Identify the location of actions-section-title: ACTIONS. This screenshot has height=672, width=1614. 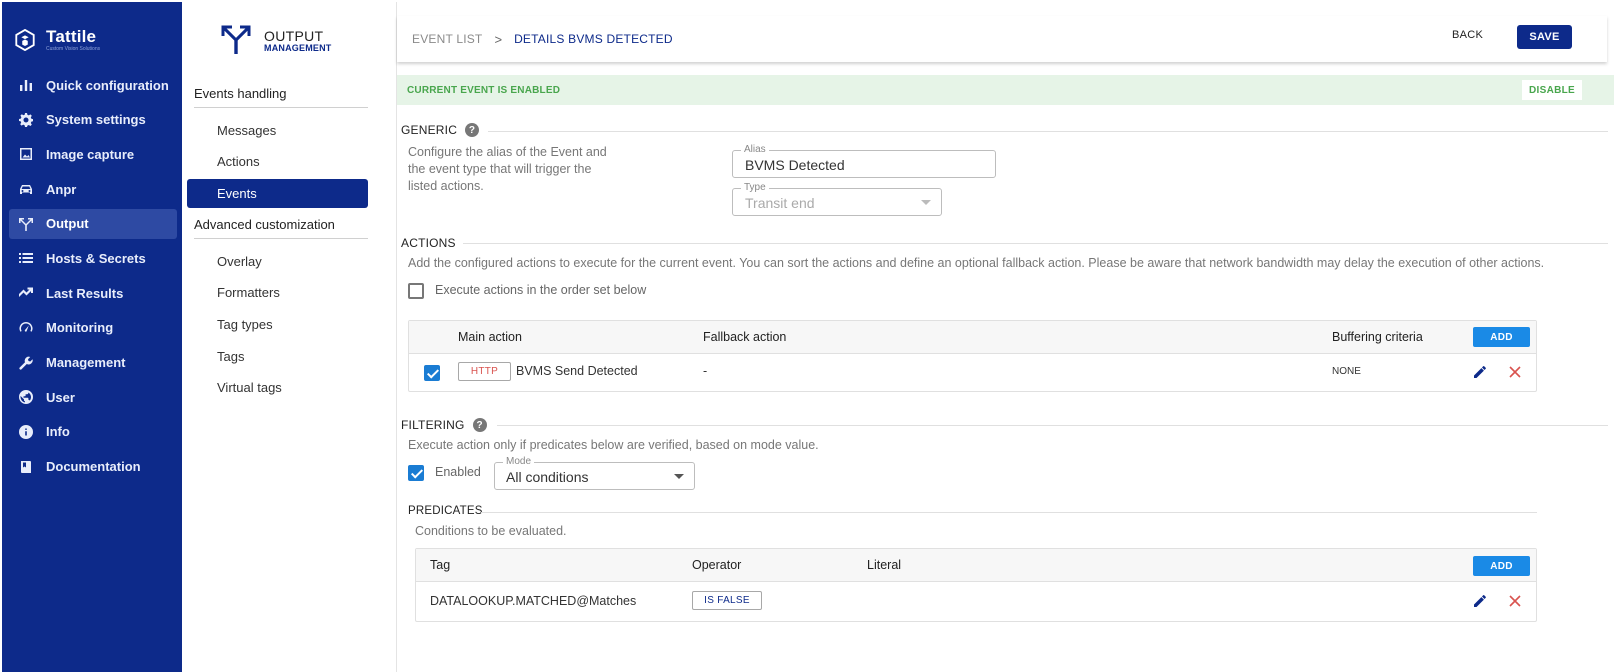
(428, 243).